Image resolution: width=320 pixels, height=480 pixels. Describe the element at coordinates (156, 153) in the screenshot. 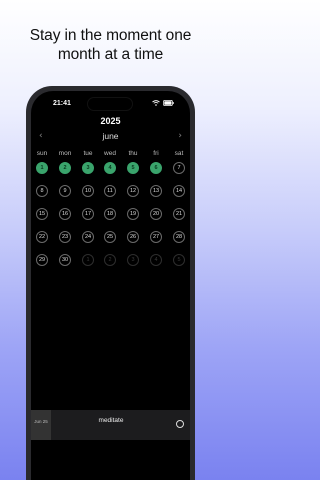

I see `weekday-fri: fri` at that location.